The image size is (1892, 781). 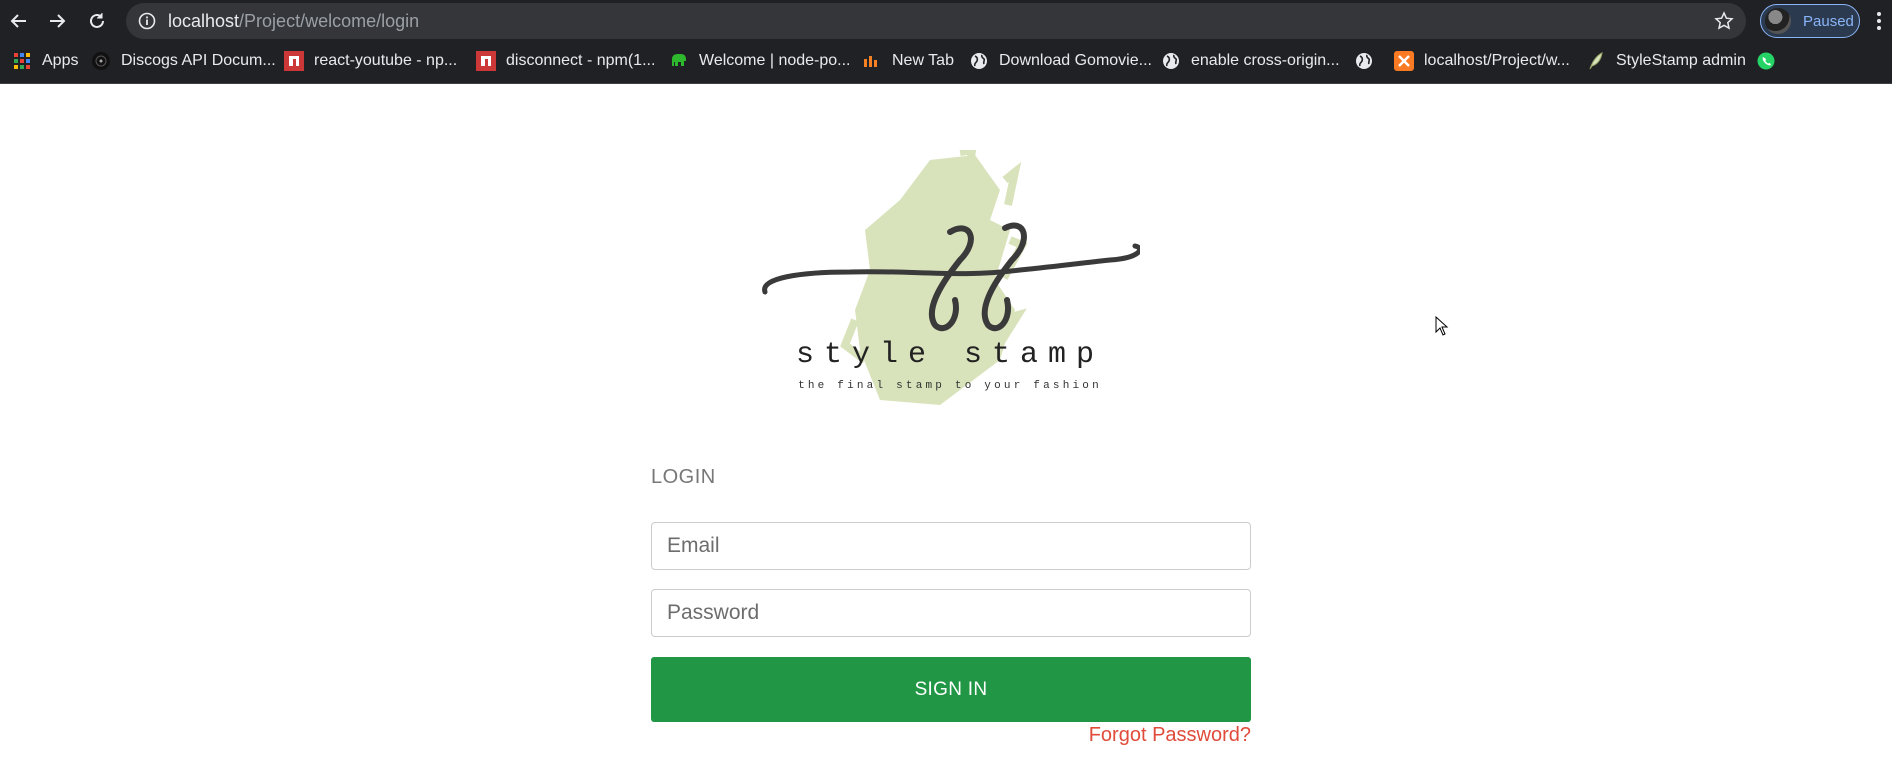 I want to click on login-heading: LOGIN, so click(x=683, y=477).